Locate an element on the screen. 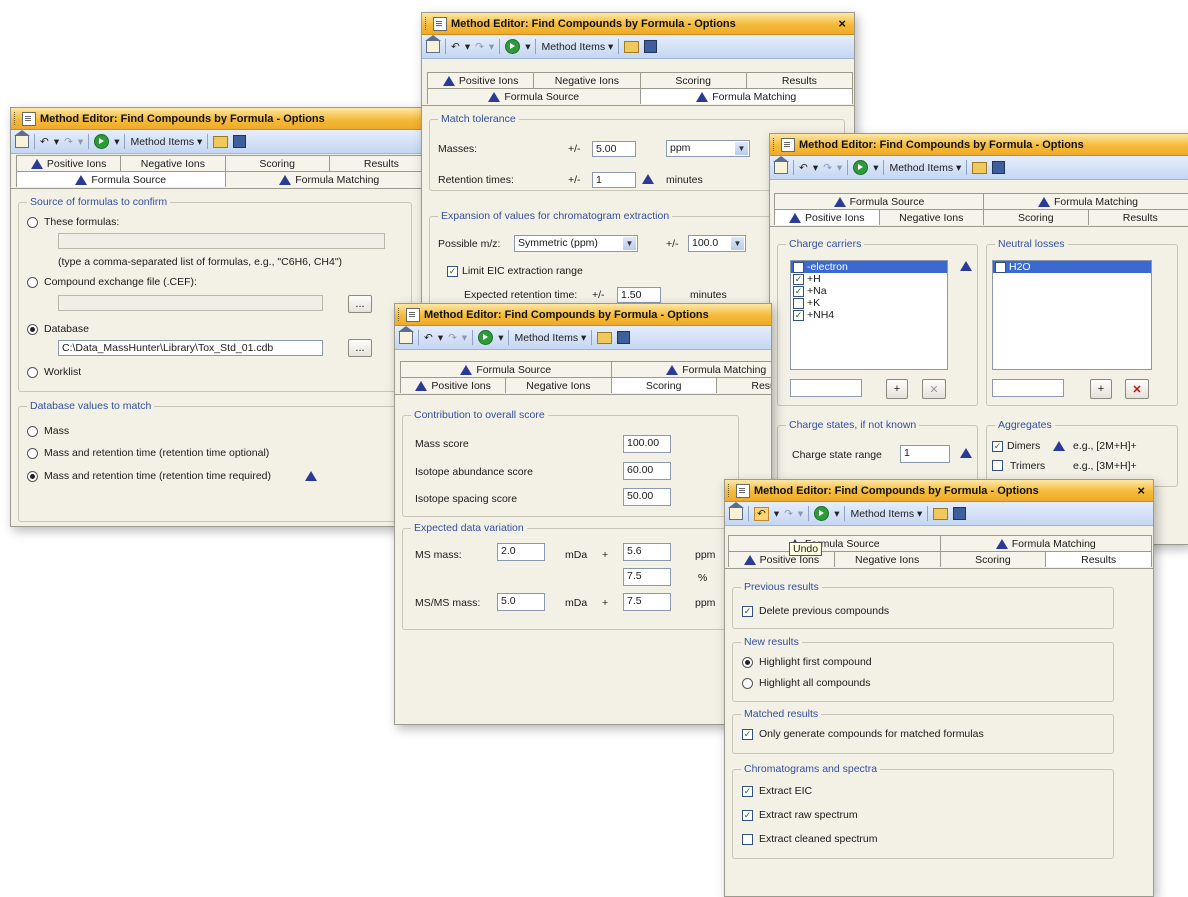 This screenshot has width=1188, height=897. neutral-losses-list: H2O is located at coordinates (1072, 315).